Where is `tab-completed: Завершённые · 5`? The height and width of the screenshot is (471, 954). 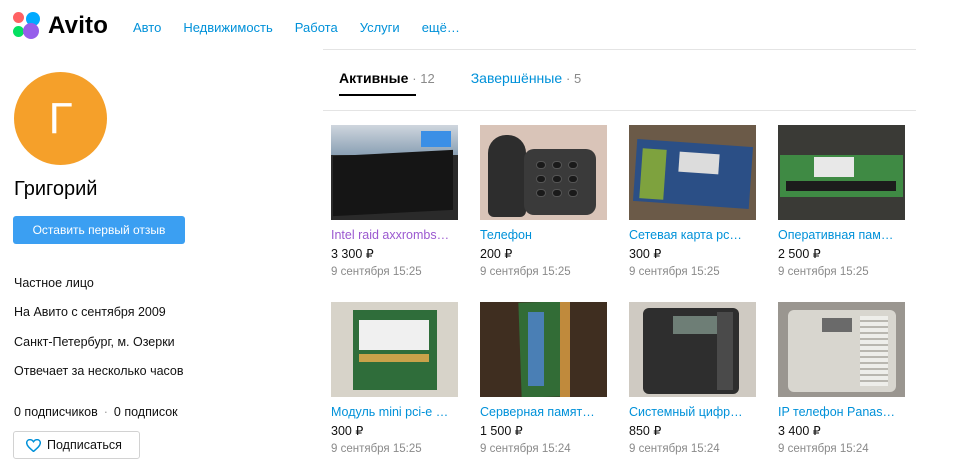 tab-completed: Завершённые · 5 is located at coordinates (526, 78).